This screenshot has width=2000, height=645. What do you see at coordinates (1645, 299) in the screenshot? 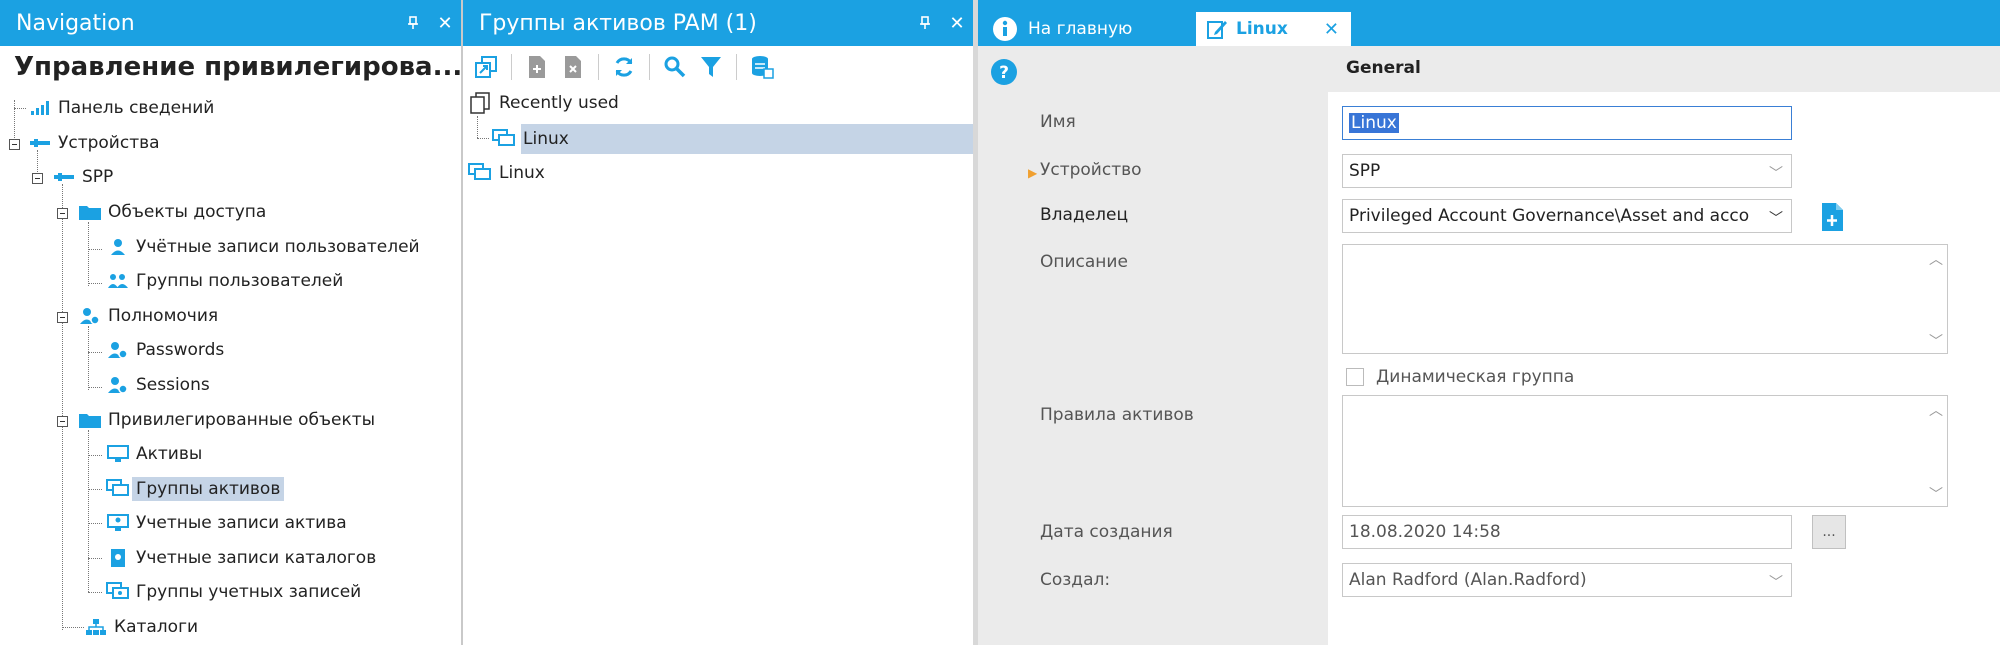
I see `description-textarea: ︿ ﹀` at bounding box center [1645, 299].